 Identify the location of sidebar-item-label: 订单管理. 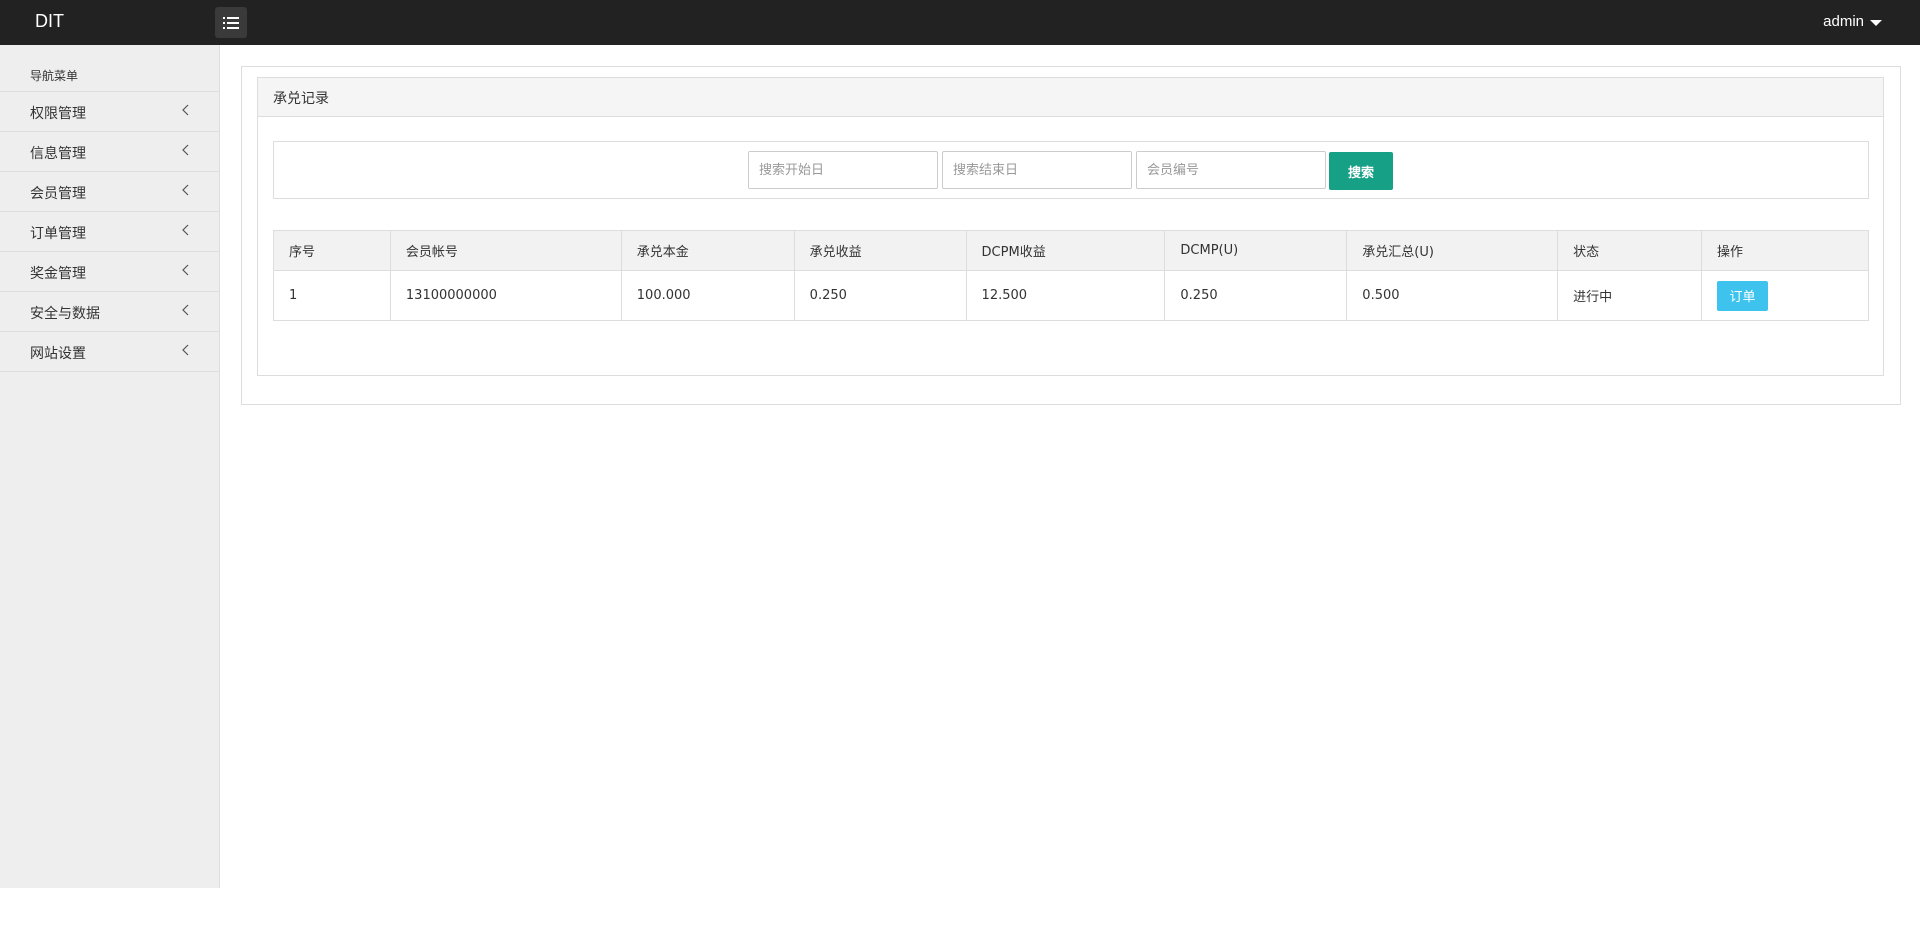
(58, 234).